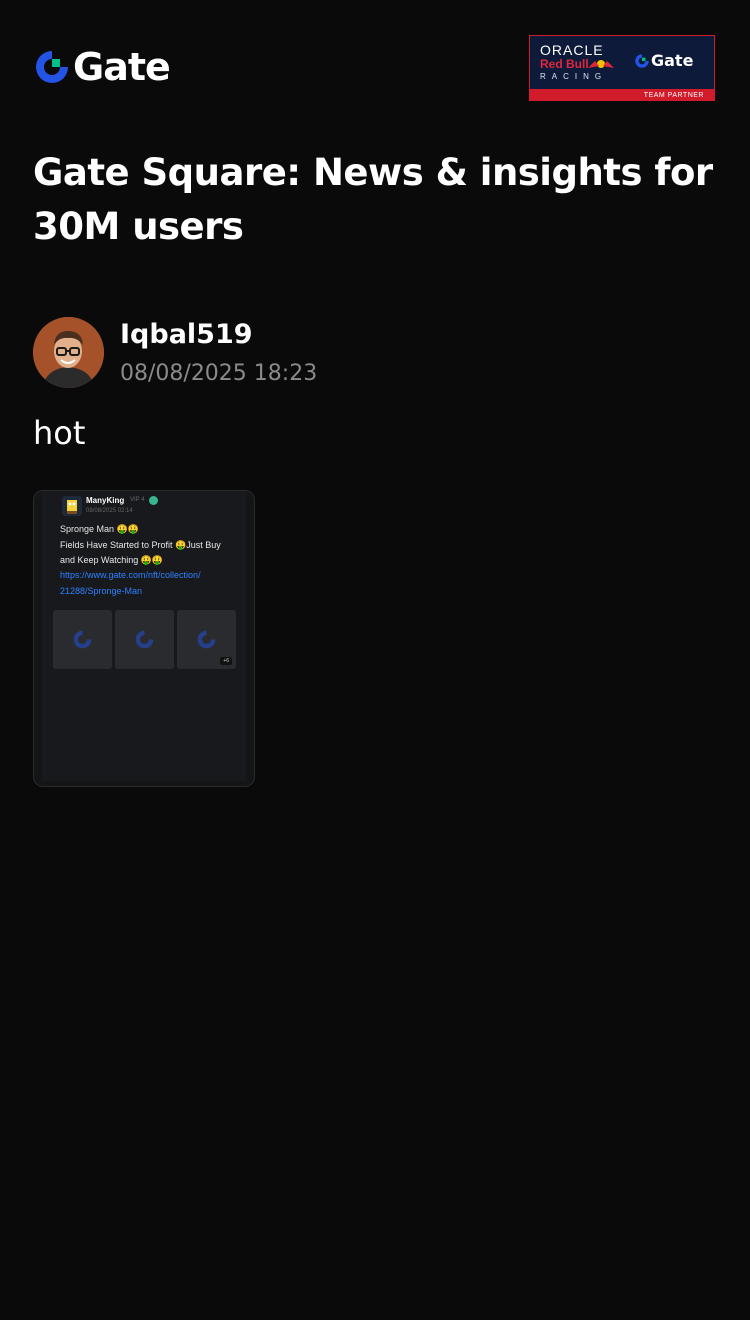 The image size is (750, 1320). Describe the element at coordinates (672, 60) in the screenshot. I see `partner-gate-text: Gate` at that location.